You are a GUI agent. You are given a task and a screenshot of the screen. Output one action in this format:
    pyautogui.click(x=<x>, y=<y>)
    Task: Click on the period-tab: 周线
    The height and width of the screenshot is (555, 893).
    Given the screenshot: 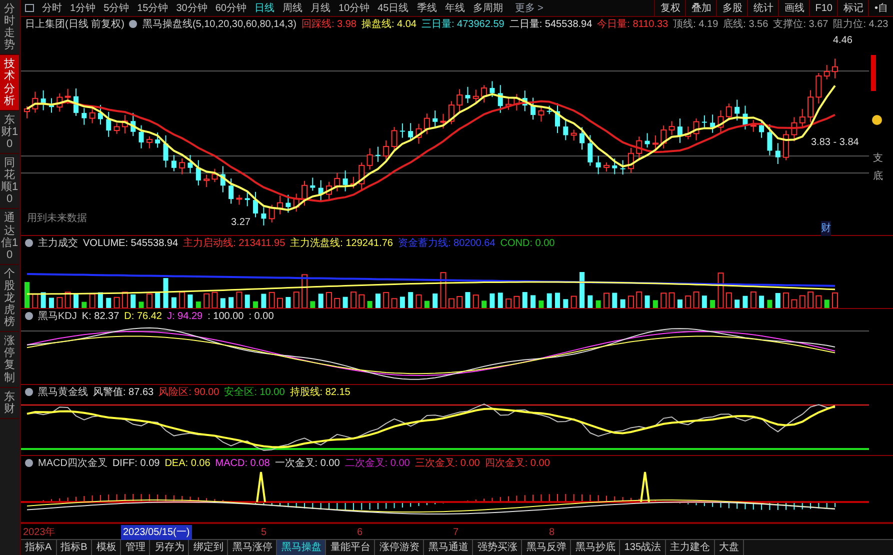 What is the action you would take?
    pyautogui.click(x=292, y=8)
    